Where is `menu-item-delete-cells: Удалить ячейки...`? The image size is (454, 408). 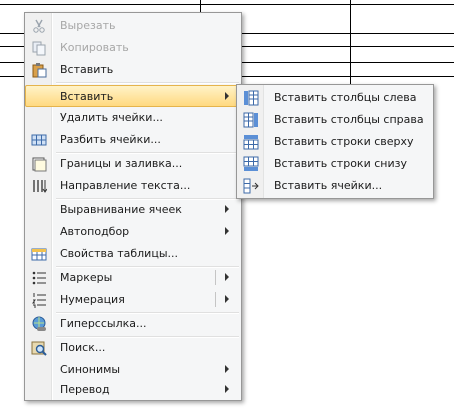
menu-item-delete-cells: Удалить ячейки... is located at coordinates (133, 117).